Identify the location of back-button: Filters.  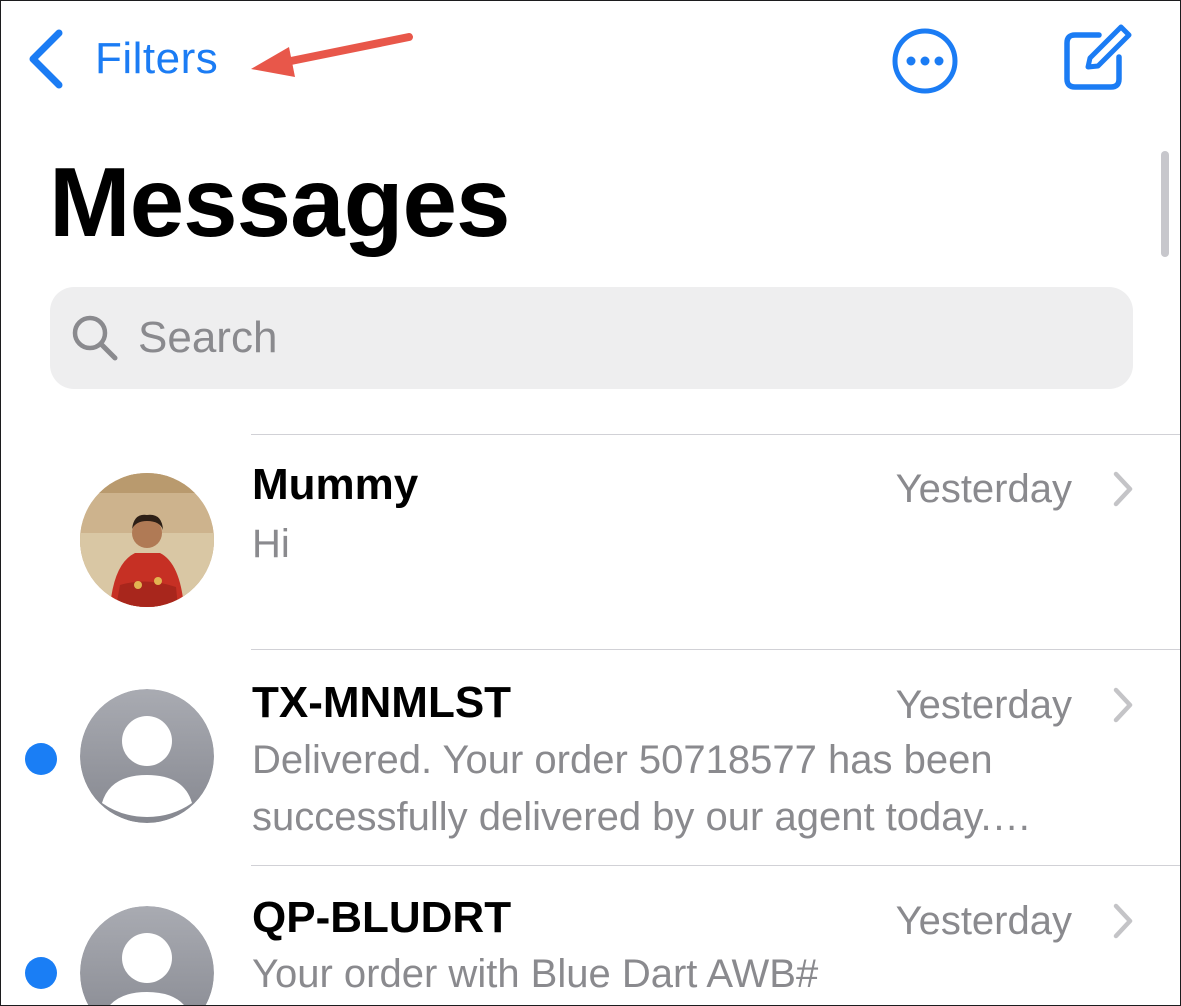
(120, 59).